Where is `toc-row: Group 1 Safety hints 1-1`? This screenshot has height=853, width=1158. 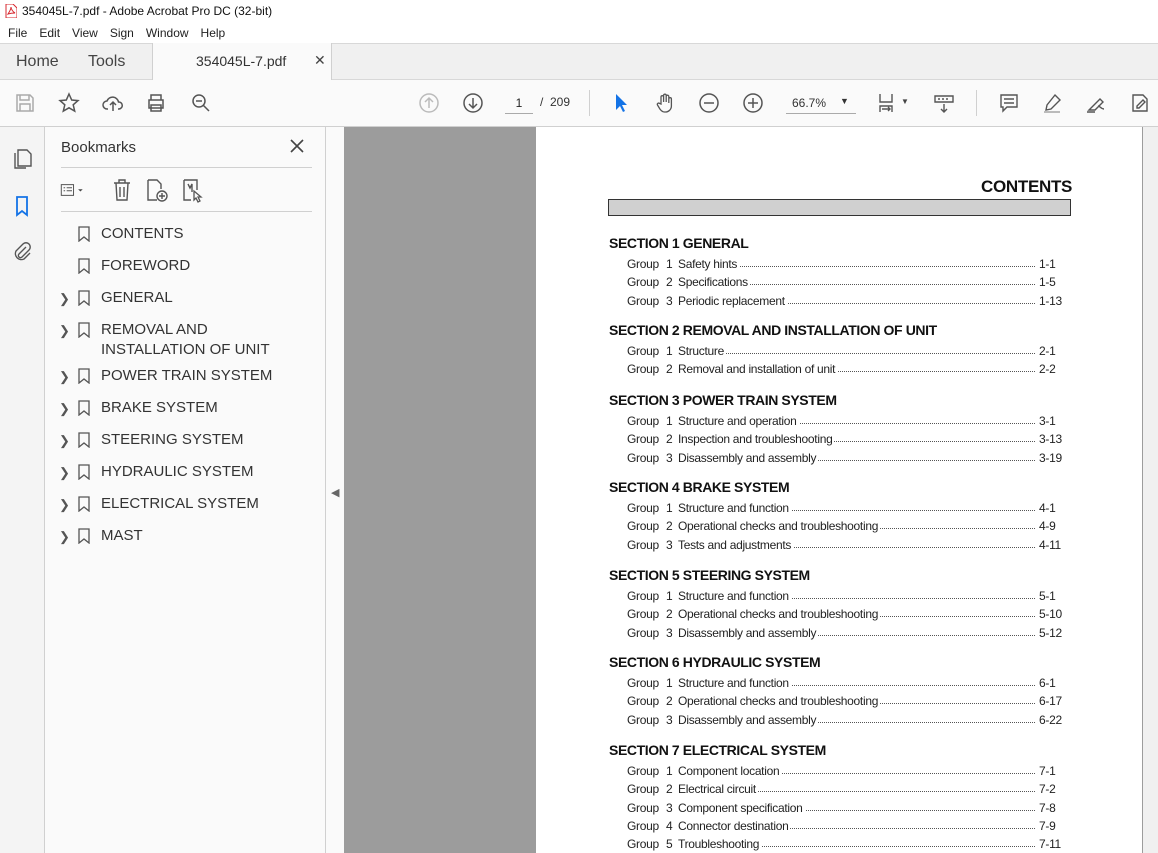
toc-row: Group 1 Safety hints 1-1 is located at coordinates (844, 264).